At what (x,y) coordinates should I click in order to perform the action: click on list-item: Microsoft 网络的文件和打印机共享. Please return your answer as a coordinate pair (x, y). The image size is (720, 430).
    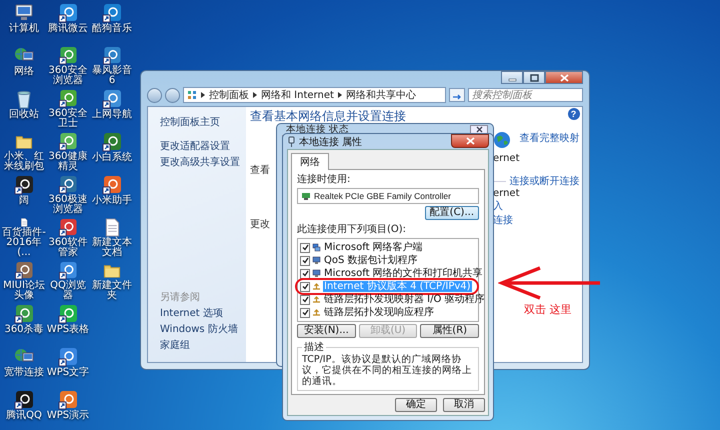
    Looking at the image, I should click on (403, 273).